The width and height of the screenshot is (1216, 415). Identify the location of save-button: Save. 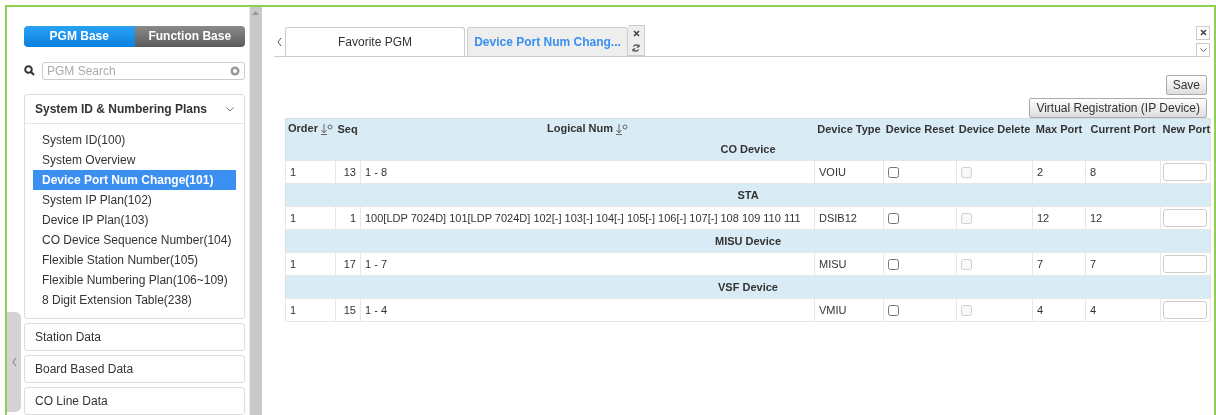
(1186, 85).